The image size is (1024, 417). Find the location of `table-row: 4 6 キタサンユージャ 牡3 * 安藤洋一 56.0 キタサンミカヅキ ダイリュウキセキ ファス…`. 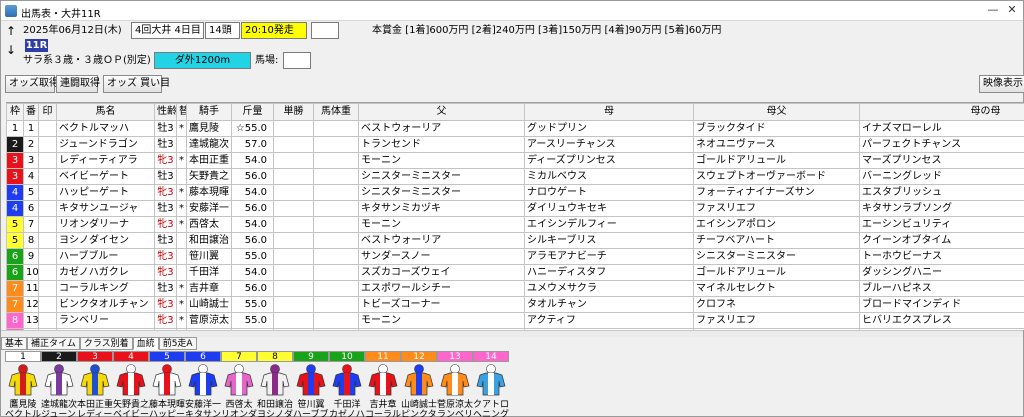

table-row: 4 6 キタサンユージャ 牡3 * 安藤洋一 56.0 キタサンミカヅキ ダイリュウキセキ ファス… is located at coordinates (515, 208).